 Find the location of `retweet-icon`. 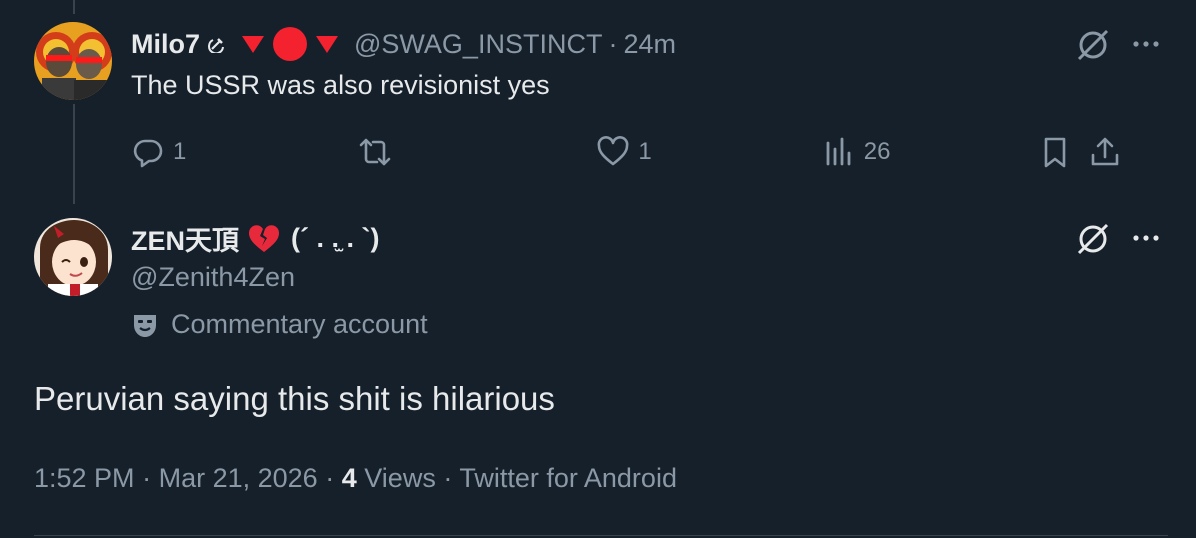

retweet-icon is located at coordinates (375, 152).